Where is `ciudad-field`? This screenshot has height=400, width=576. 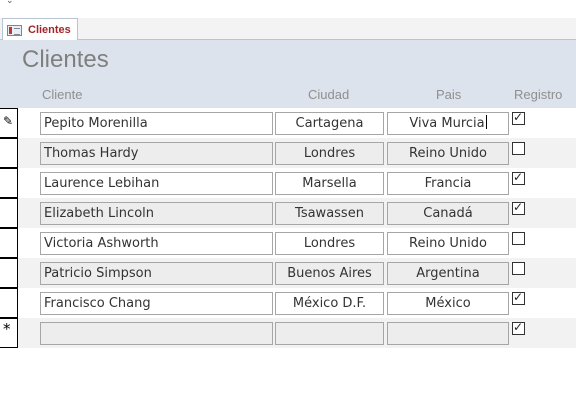
ciudad-field is located at coordinates (329, 333).